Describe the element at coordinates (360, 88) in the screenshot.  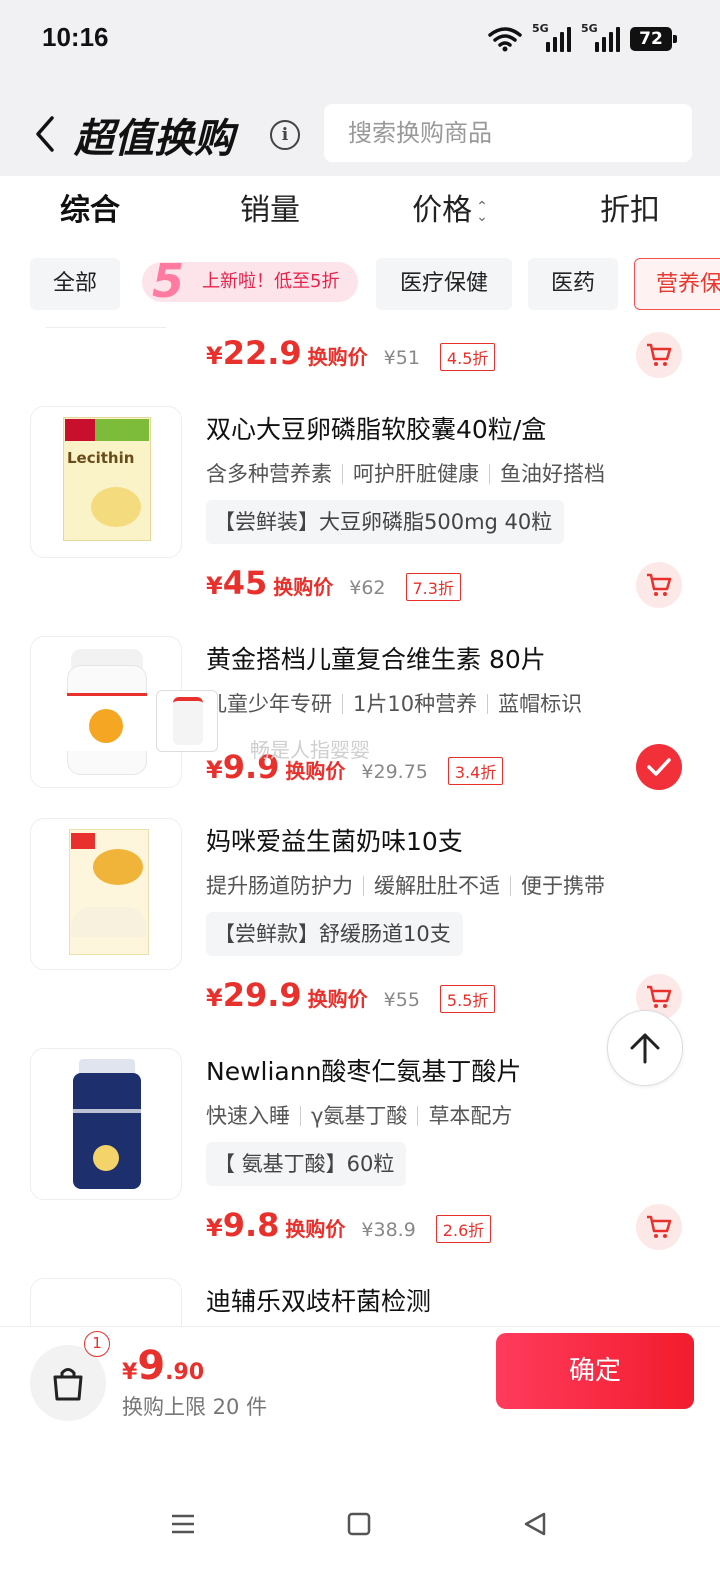
I see `header-area: 10:16 5G 5G 72 超值换购 i 搜索换购商品` at that location.